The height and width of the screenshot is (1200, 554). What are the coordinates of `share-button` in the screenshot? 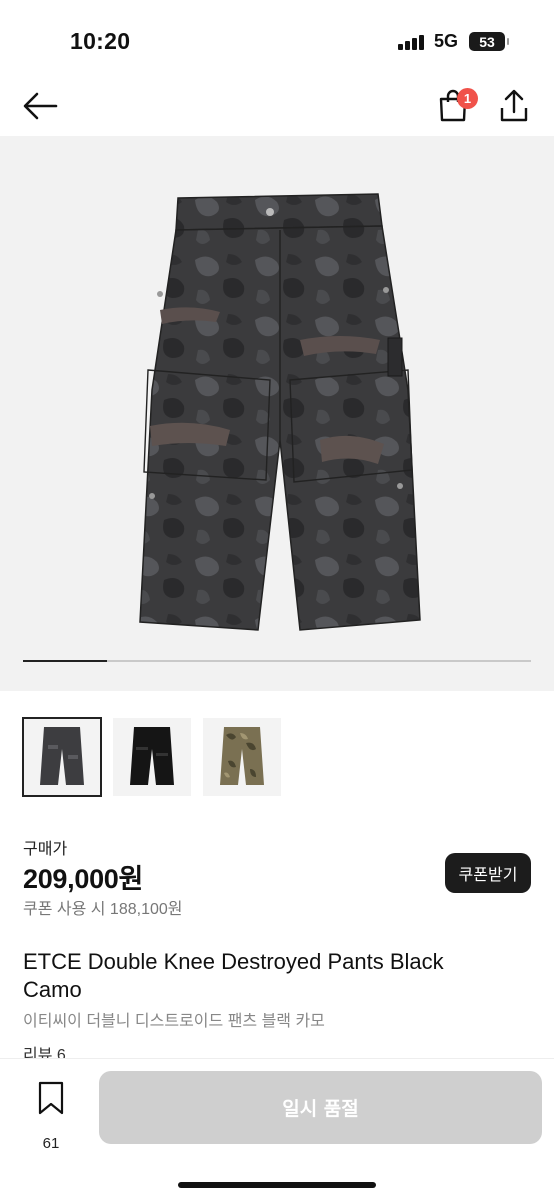 It's located at (514, 106).